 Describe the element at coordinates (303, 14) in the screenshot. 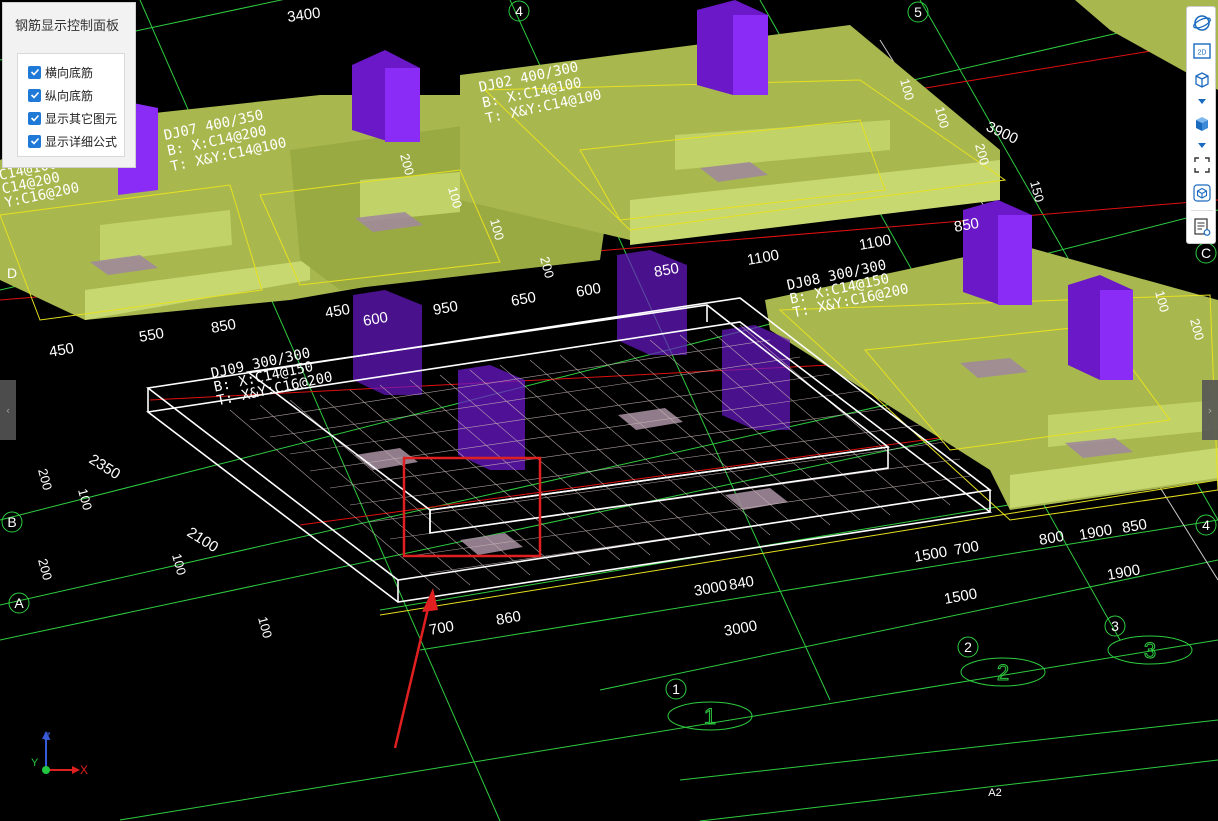

I see `dim-text: 3400` at that location.